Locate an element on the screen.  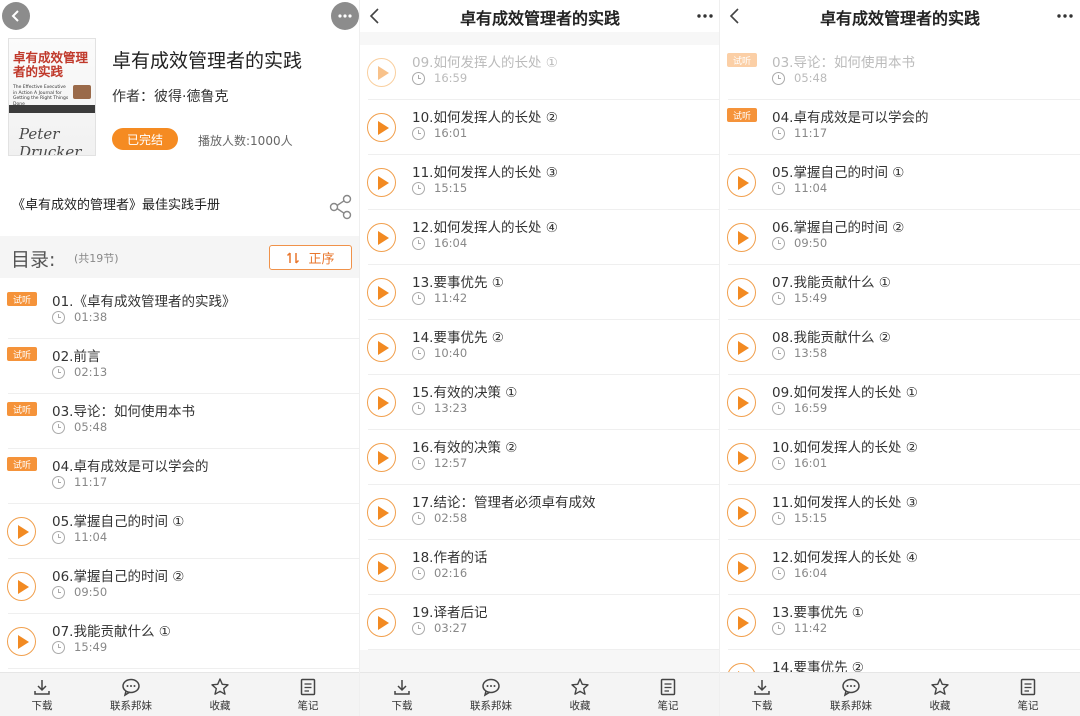
episode-row: 试听 02.前言 02:13 is located at coordinates (180, 366).